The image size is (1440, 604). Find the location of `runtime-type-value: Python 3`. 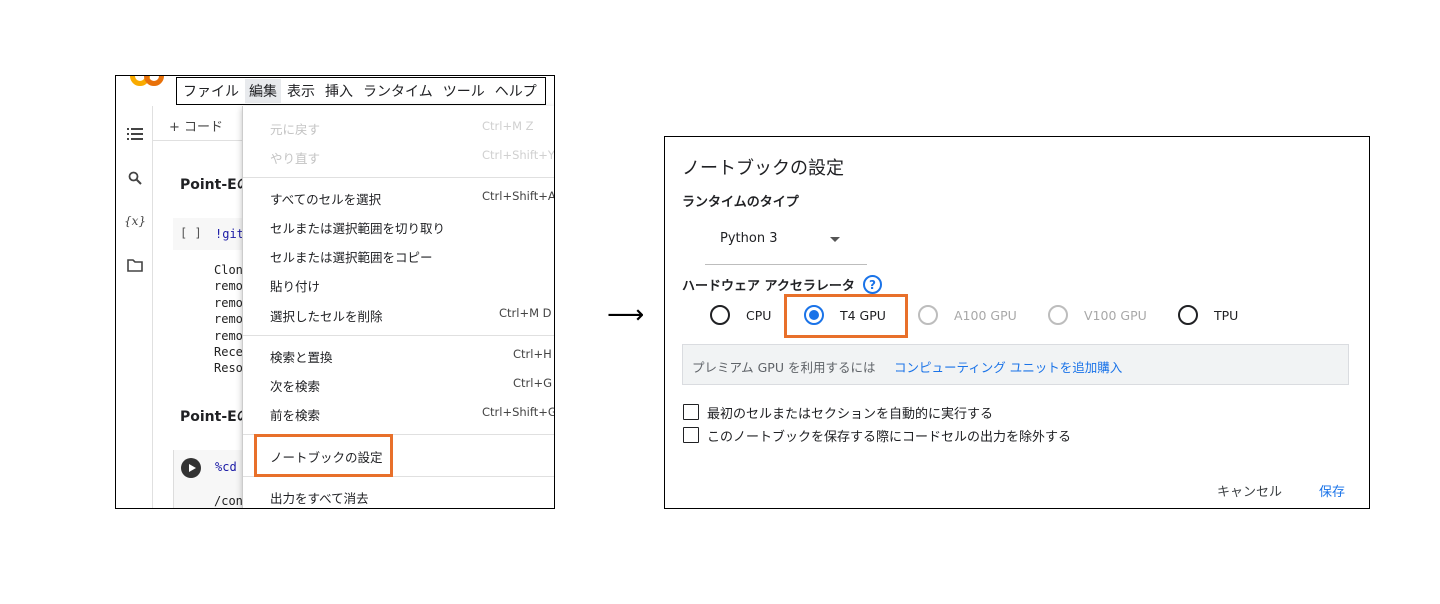

runtime-type-value: Python 3 is located at coordinates (749, 238).